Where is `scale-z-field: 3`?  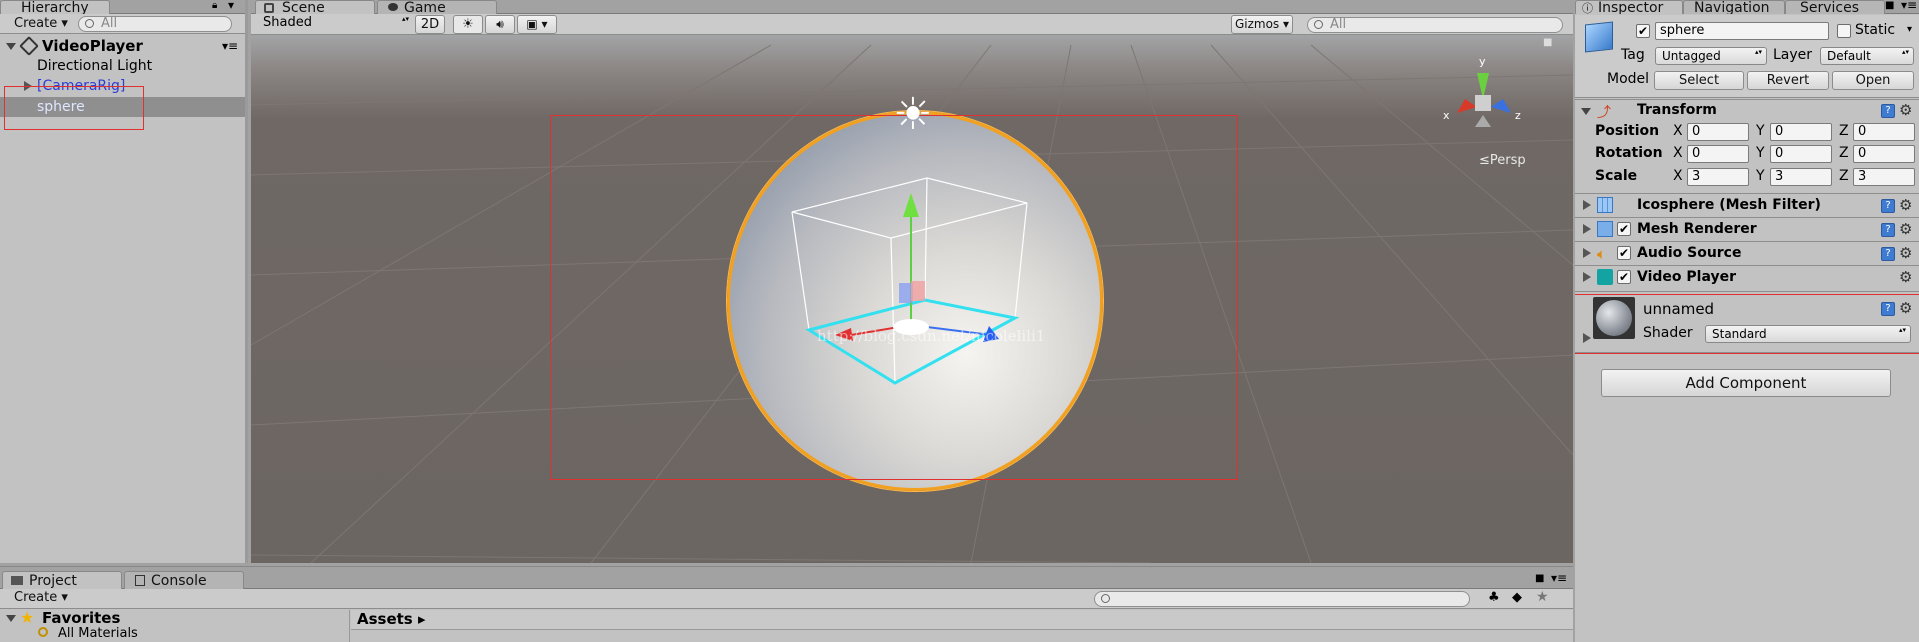 scale-z-field: 3 is located at coordinates (1884, 177).